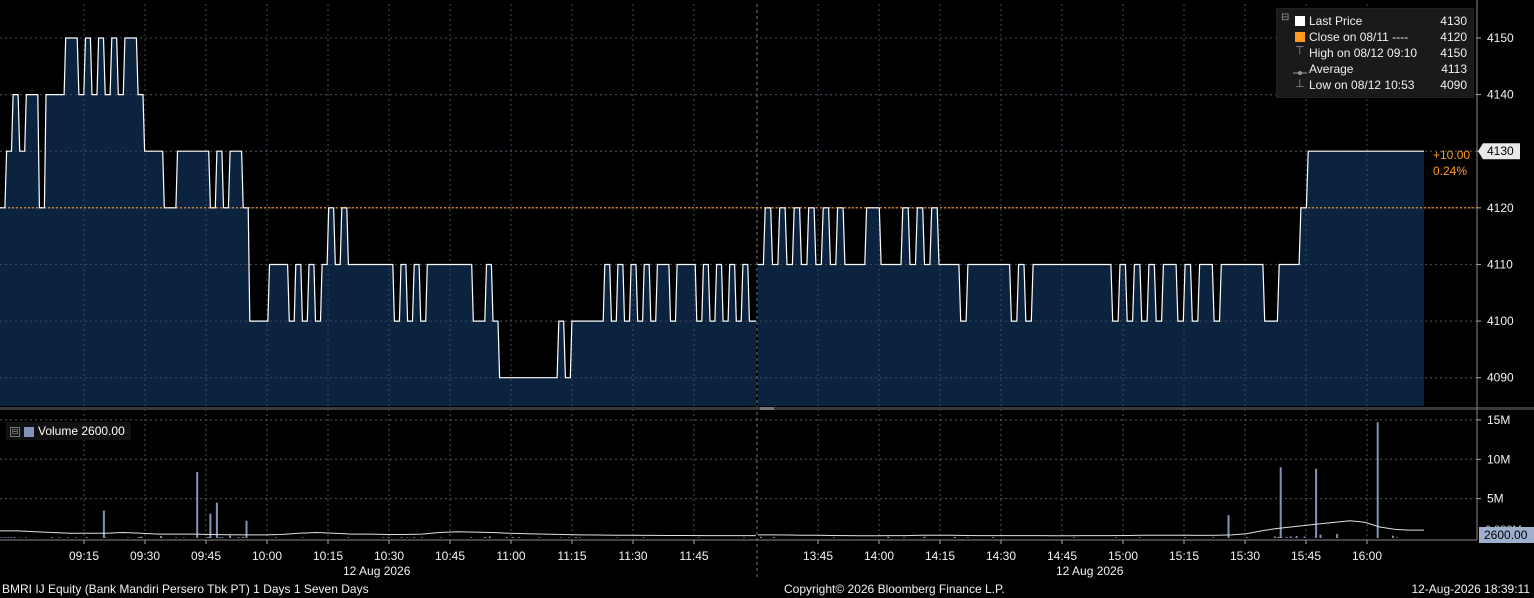 The height and width of the screenshot is (598, 1534). What do you see at coordinates (571, 556) in the screenshot?
I see `time-tick-label: 11:15` at bounding box center [571, 556].